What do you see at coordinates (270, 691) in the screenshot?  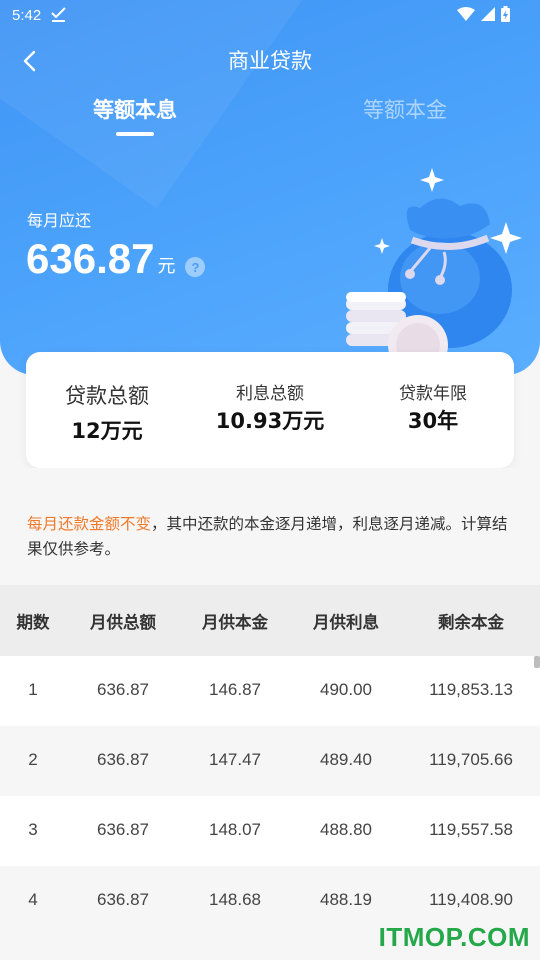 I see `table-row: 1 636.87 146.87 490.00 119,853.13` at bounding box center [270, 691].